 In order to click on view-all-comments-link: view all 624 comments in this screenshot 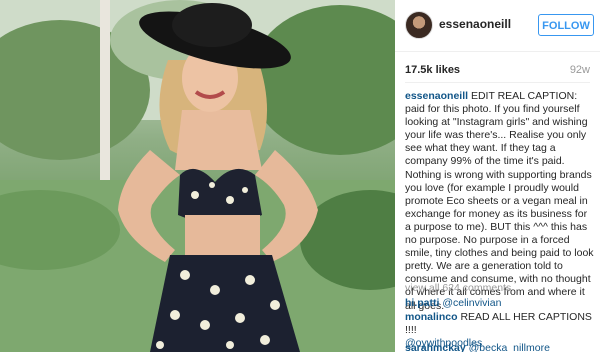, I will do `click(458, 288)`.